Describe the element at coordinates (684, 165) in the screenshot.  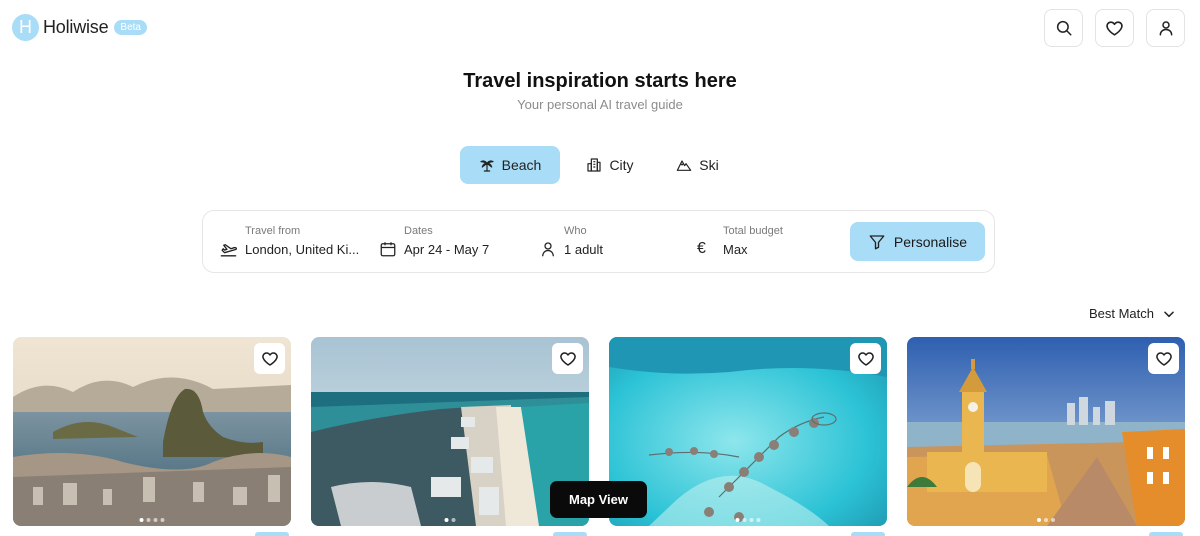
I see `mountain-icon` at that location.